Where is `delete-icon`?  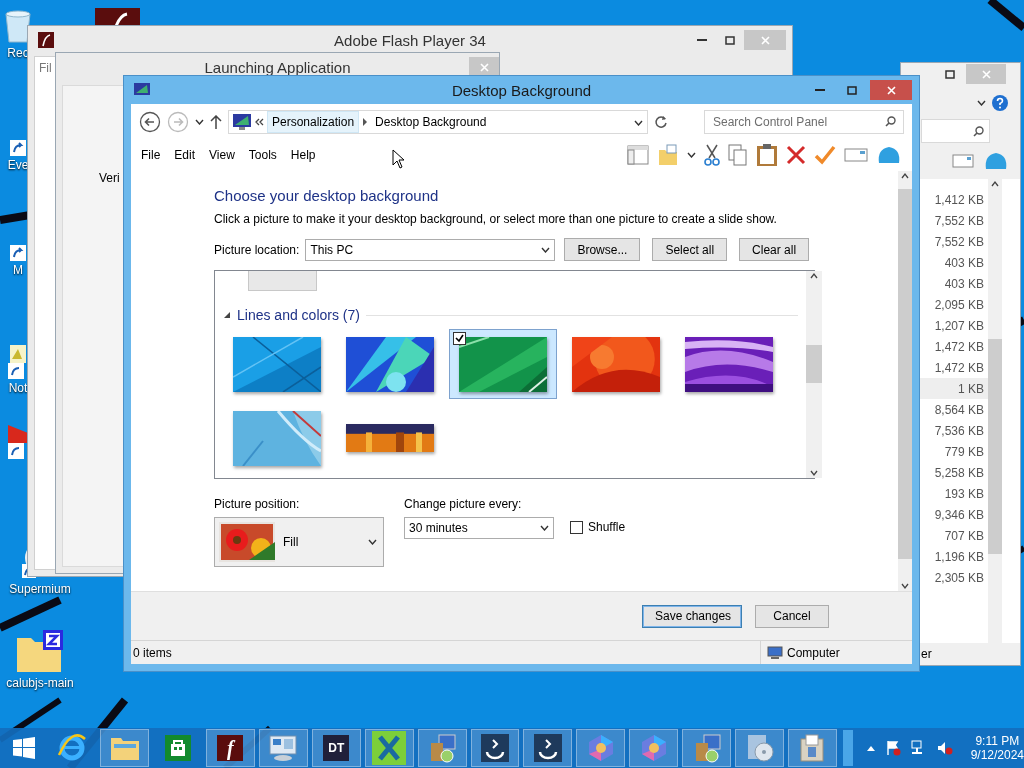 delete-icon is located at coordinates (796, 155).